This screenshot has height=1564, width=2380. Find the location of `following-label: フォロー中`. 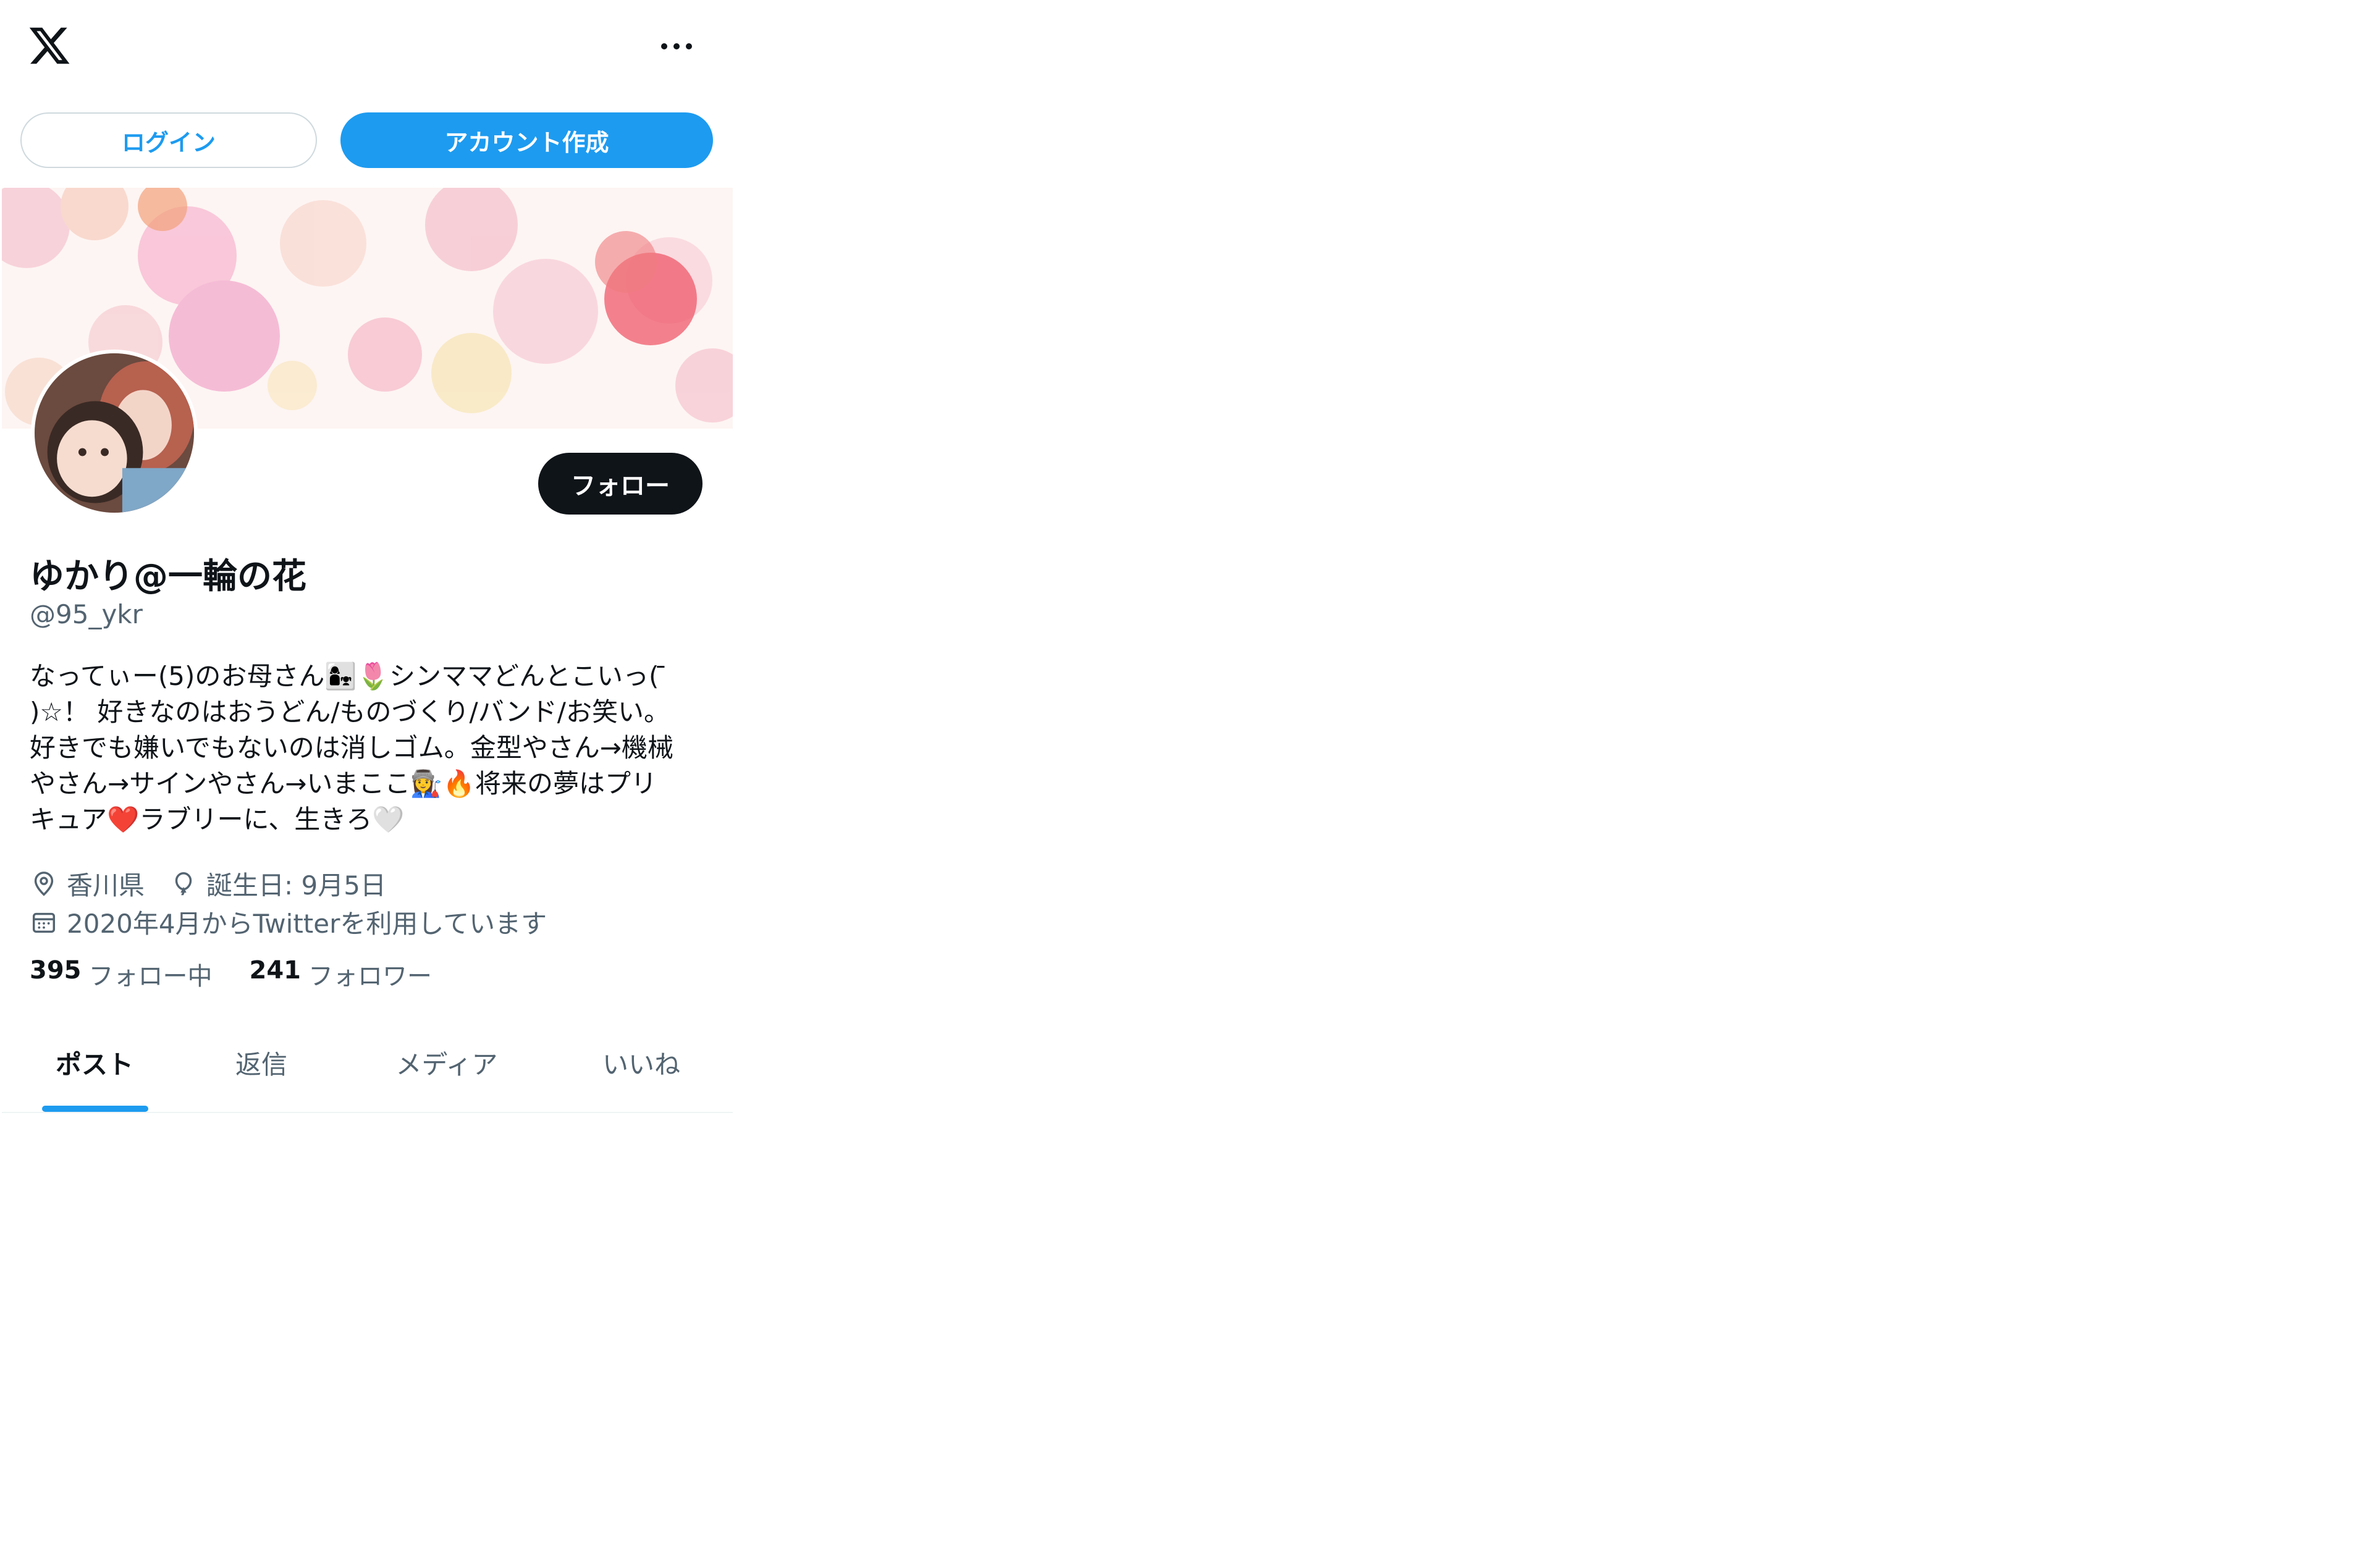

following-label: フォロー中 is located at coordinates (150, 976).